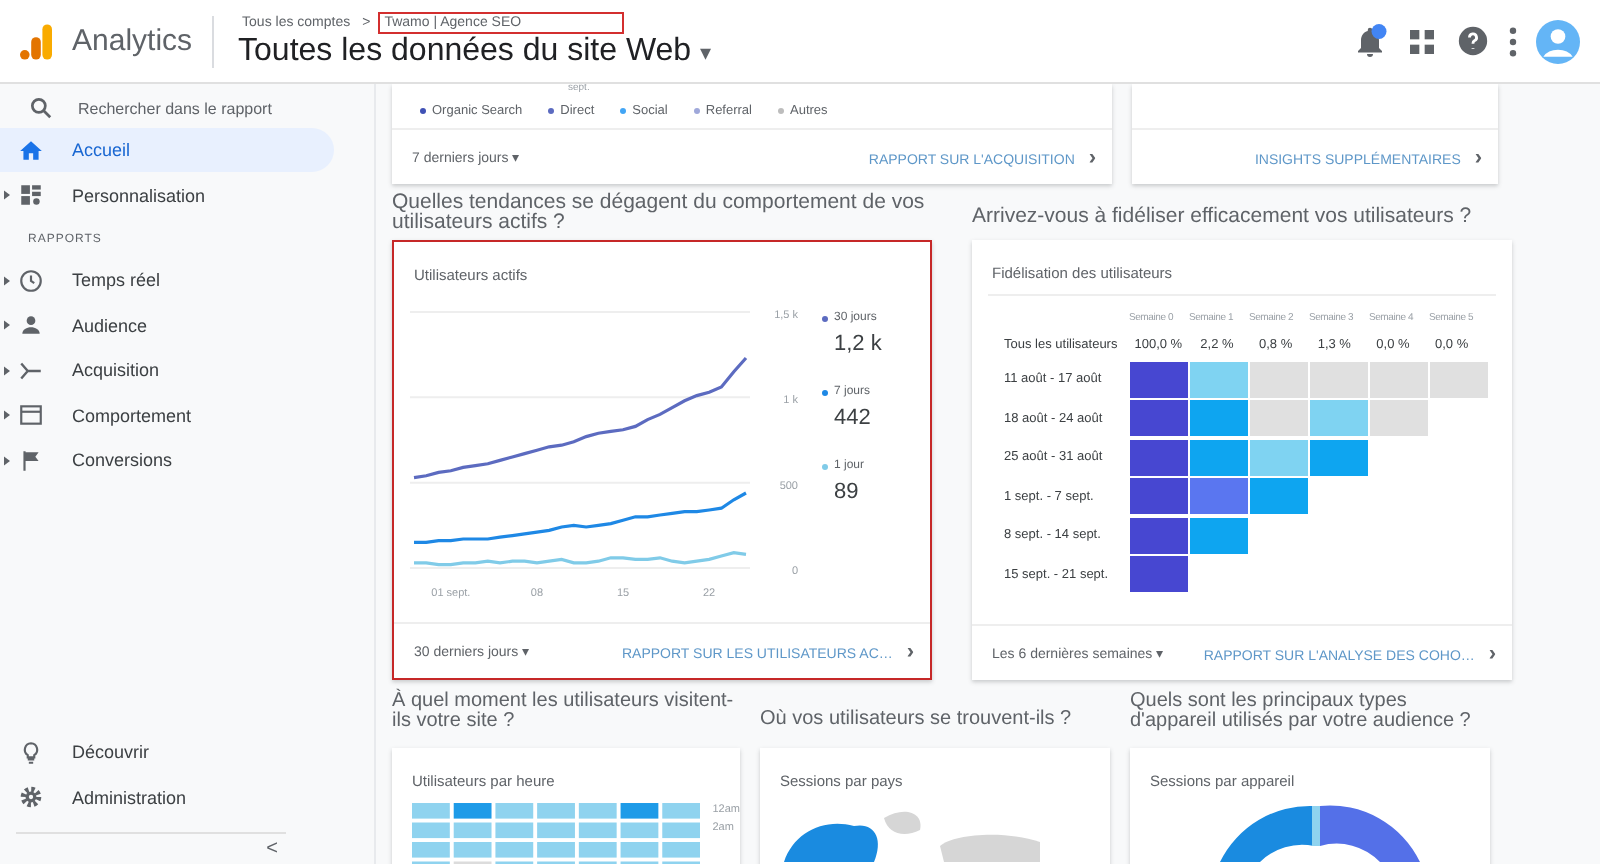 The height and width of the screenshot is (864, 1600). I want to click on search-icon, so click(41, 108).